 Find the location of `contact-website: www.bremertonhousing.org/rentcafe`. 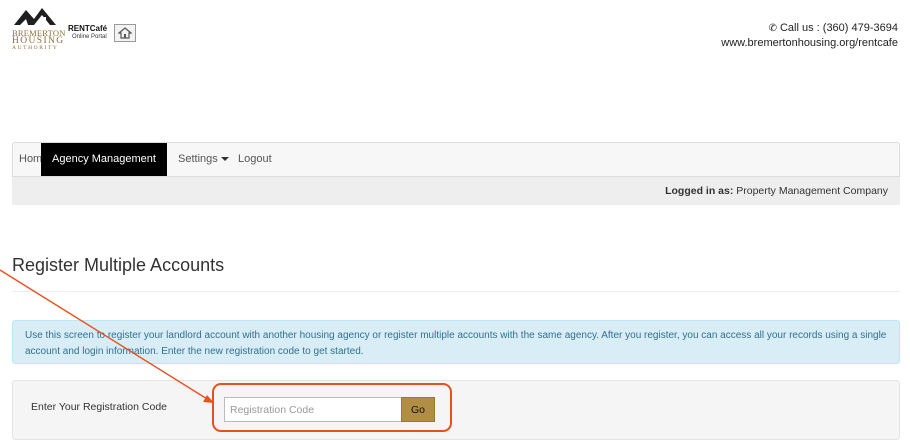

contact-website: www.bremertonhousing.org/rentcafe is located at coordinates (809, 43).